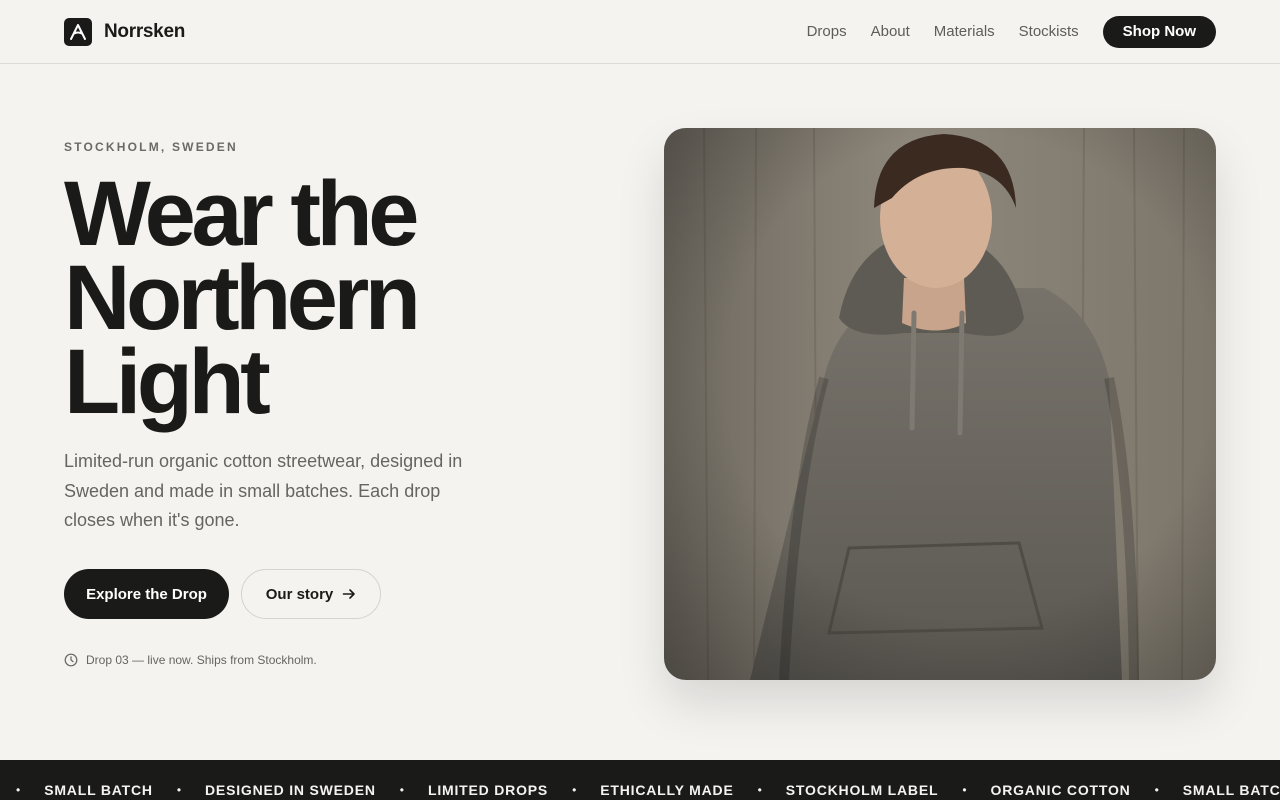 The width and height of the screenshot is (1280, 800). I want to click on marquee-item: ORGANIC COTTON, so click(1060, 790).